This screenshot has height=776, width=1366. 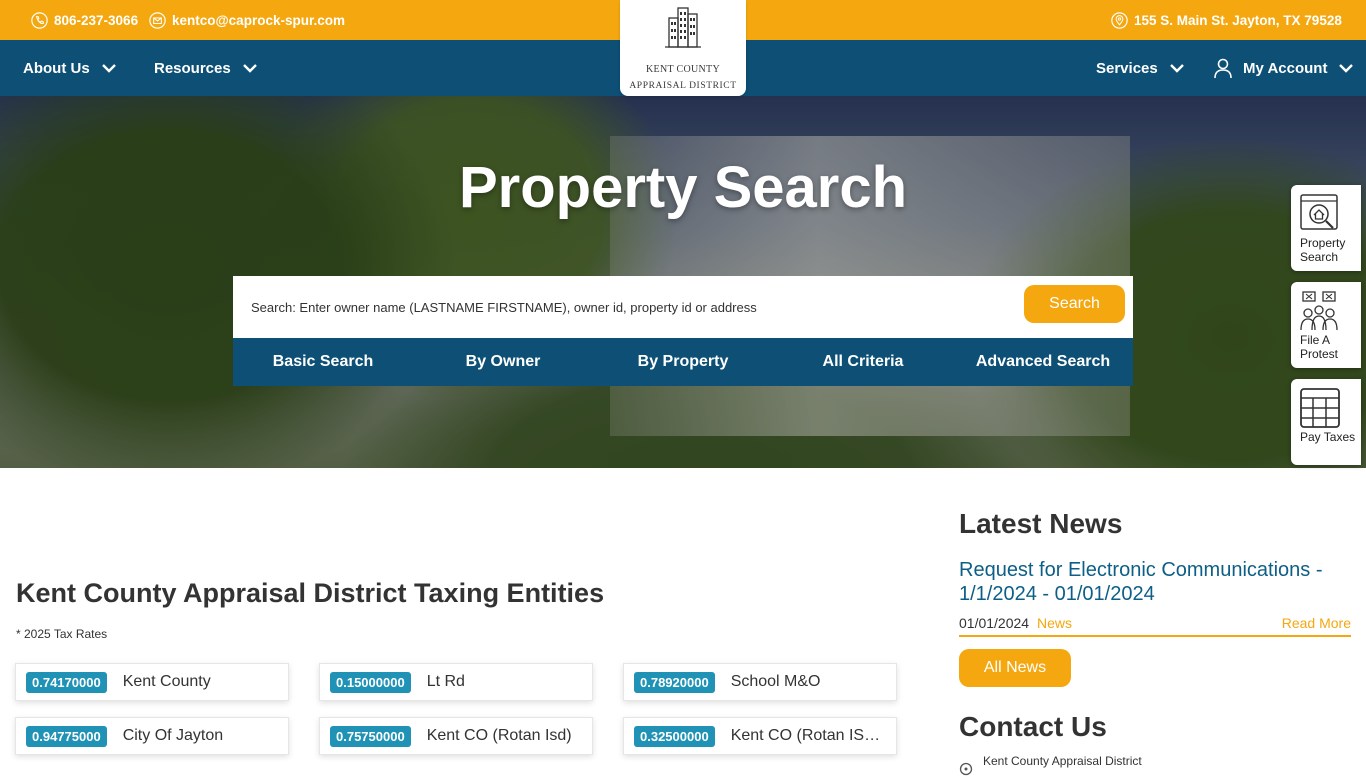 I want to click on email-contact: kentco@caprock-spur.com, so click(x=247, y=20).